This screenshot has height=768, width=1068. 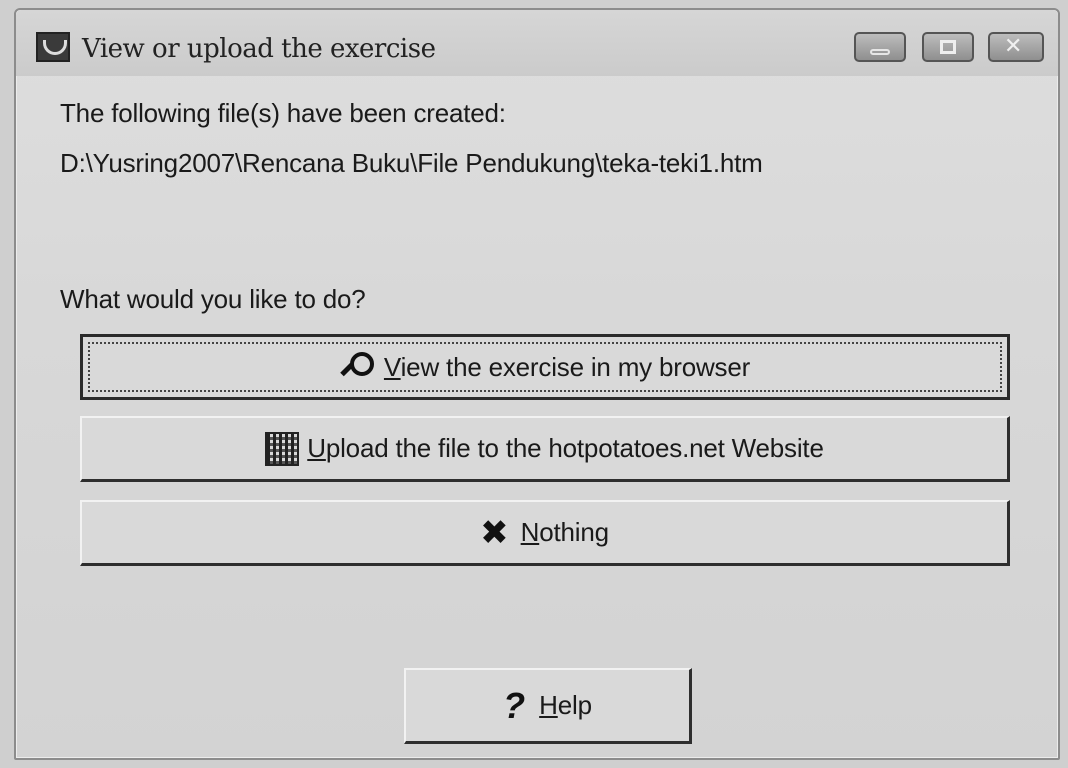 I want to click on maximize-button, so click(x=948, y=47).